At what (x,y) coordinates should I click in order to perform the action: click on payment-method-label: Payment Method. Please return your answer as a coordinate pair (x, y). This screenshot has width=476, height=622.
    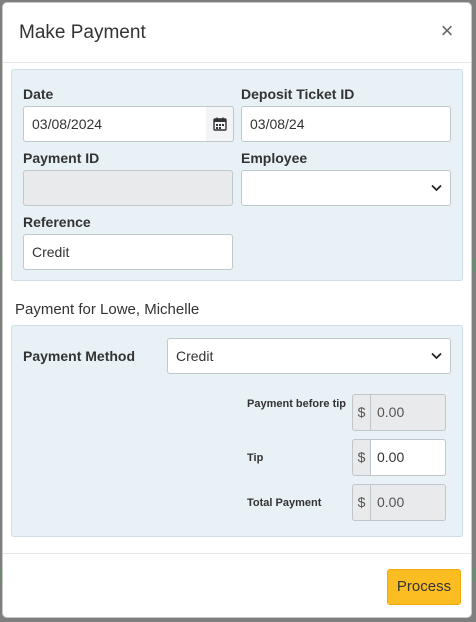
    Looking at the image, I should click on (79, 356).